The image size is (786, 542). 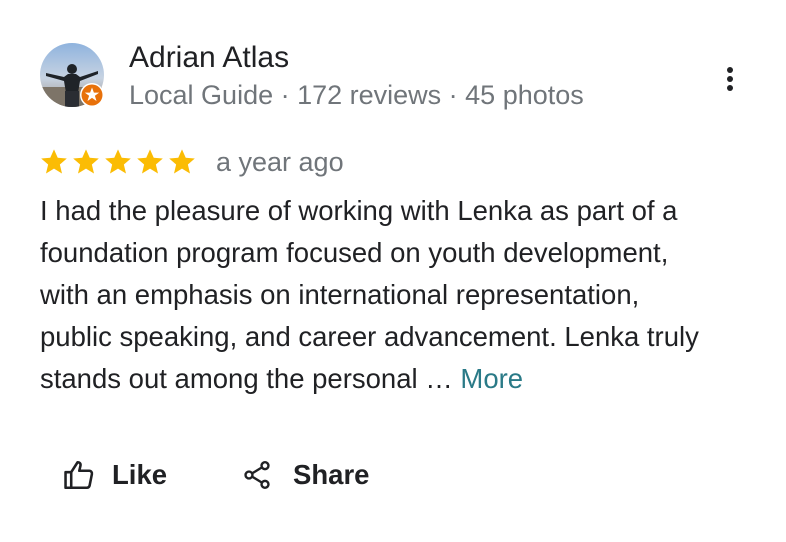 I want to click on author-name: Adrian Atlas, so click(x=209, y=58).